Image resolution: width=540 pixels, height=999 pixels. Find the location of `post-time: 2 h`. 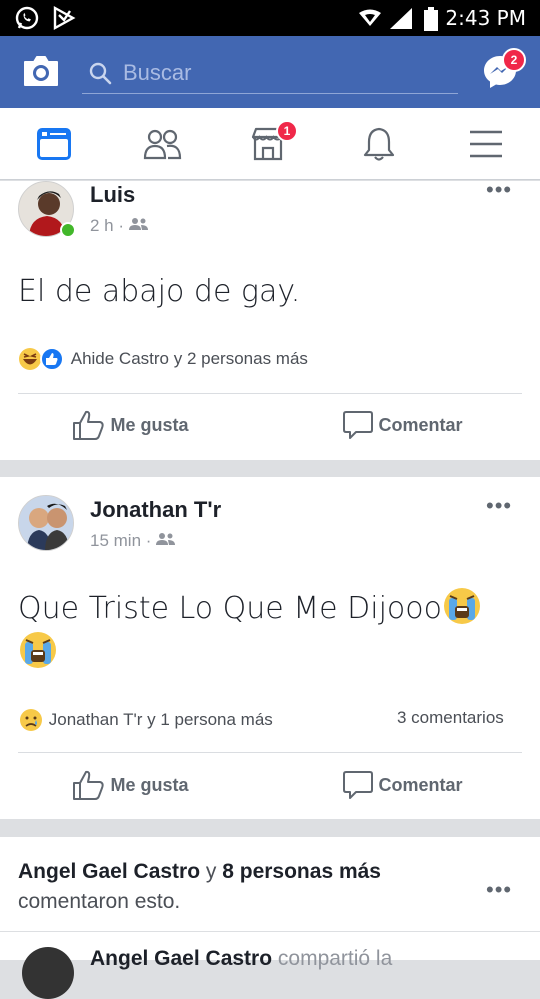

post-time: 2 h is located at coordinates (102, 225).